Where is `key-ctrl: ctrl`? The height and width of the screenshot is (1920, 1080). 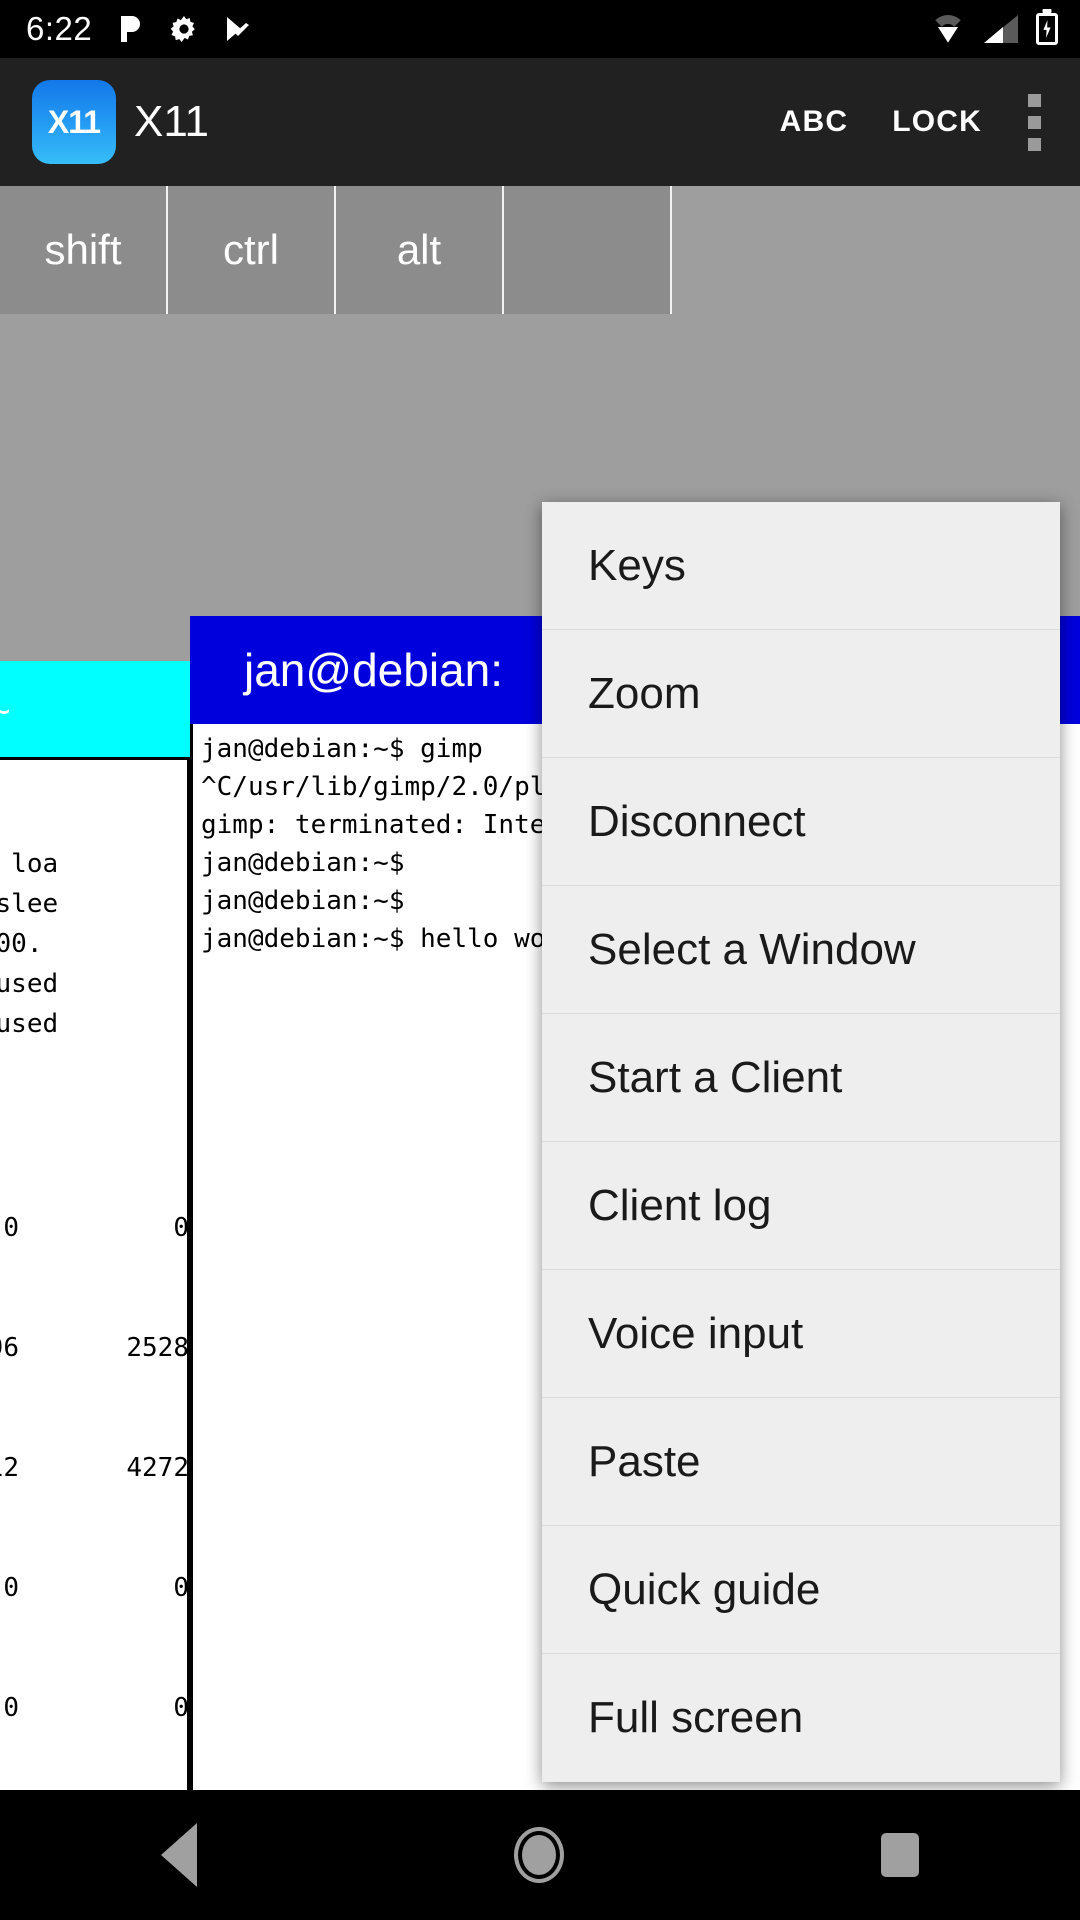 key-ctrl: ctrl is located at coordinates (252, 250).